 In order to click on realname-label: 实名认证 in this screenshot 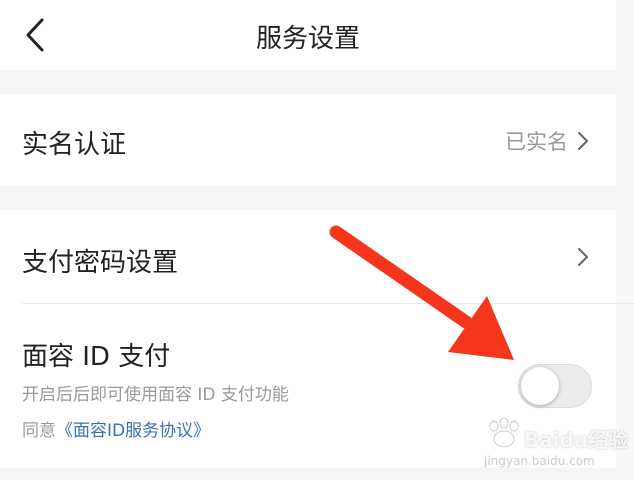, I will do `click(74, 145)`.